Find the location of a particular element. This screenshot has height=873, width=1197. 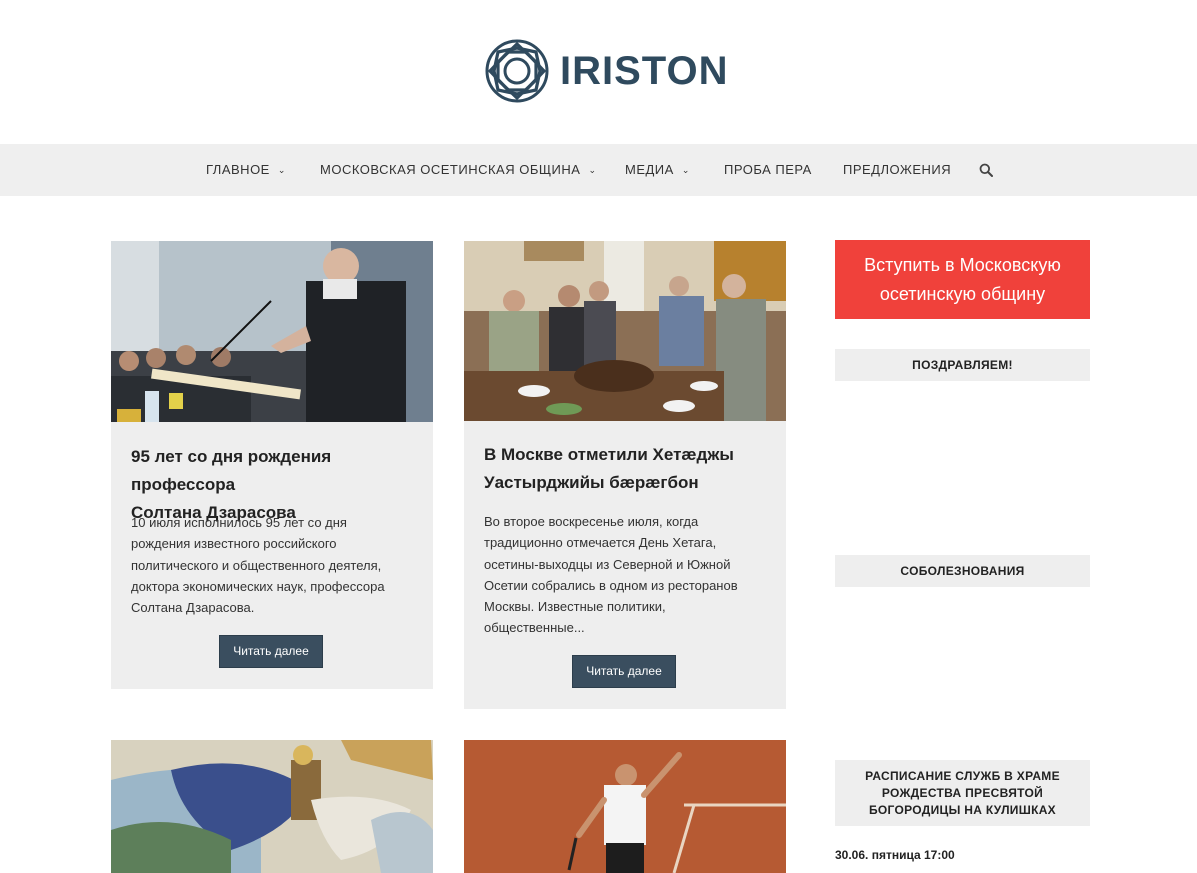

post-title-line: В Москве отметили Хетæджы is located at coordinates (609, 454).